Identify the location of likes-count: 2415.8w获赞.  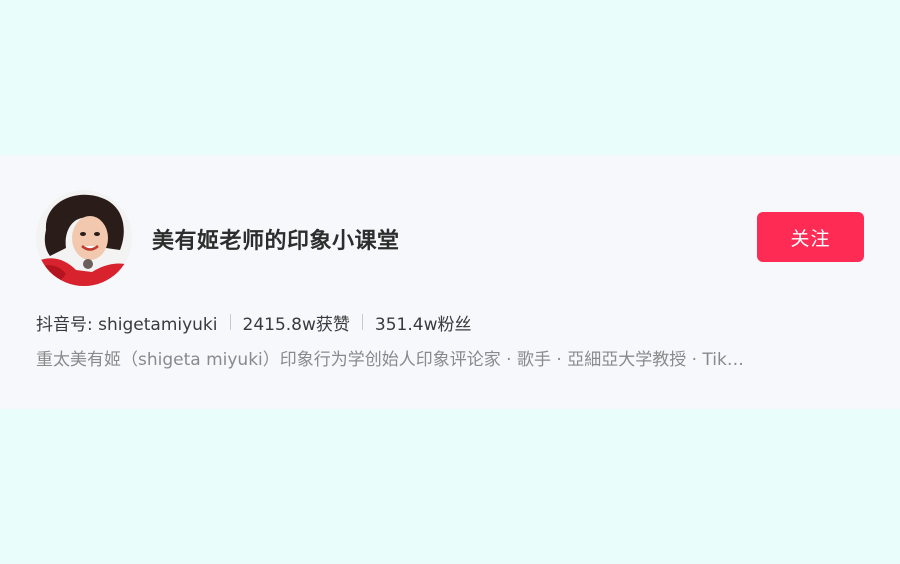
(296, 324).